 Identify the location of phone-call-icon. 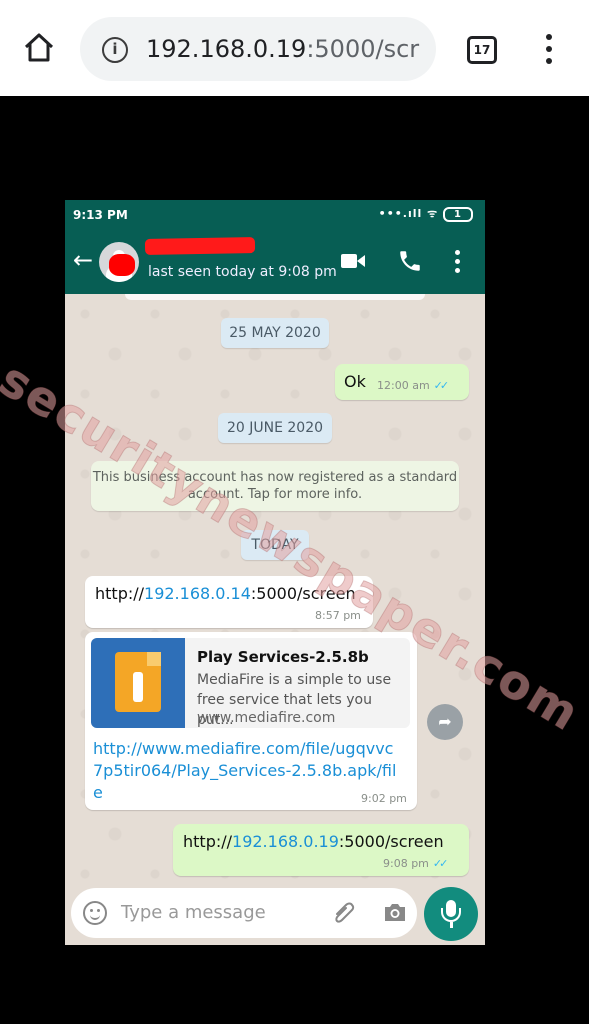
(410, 261).